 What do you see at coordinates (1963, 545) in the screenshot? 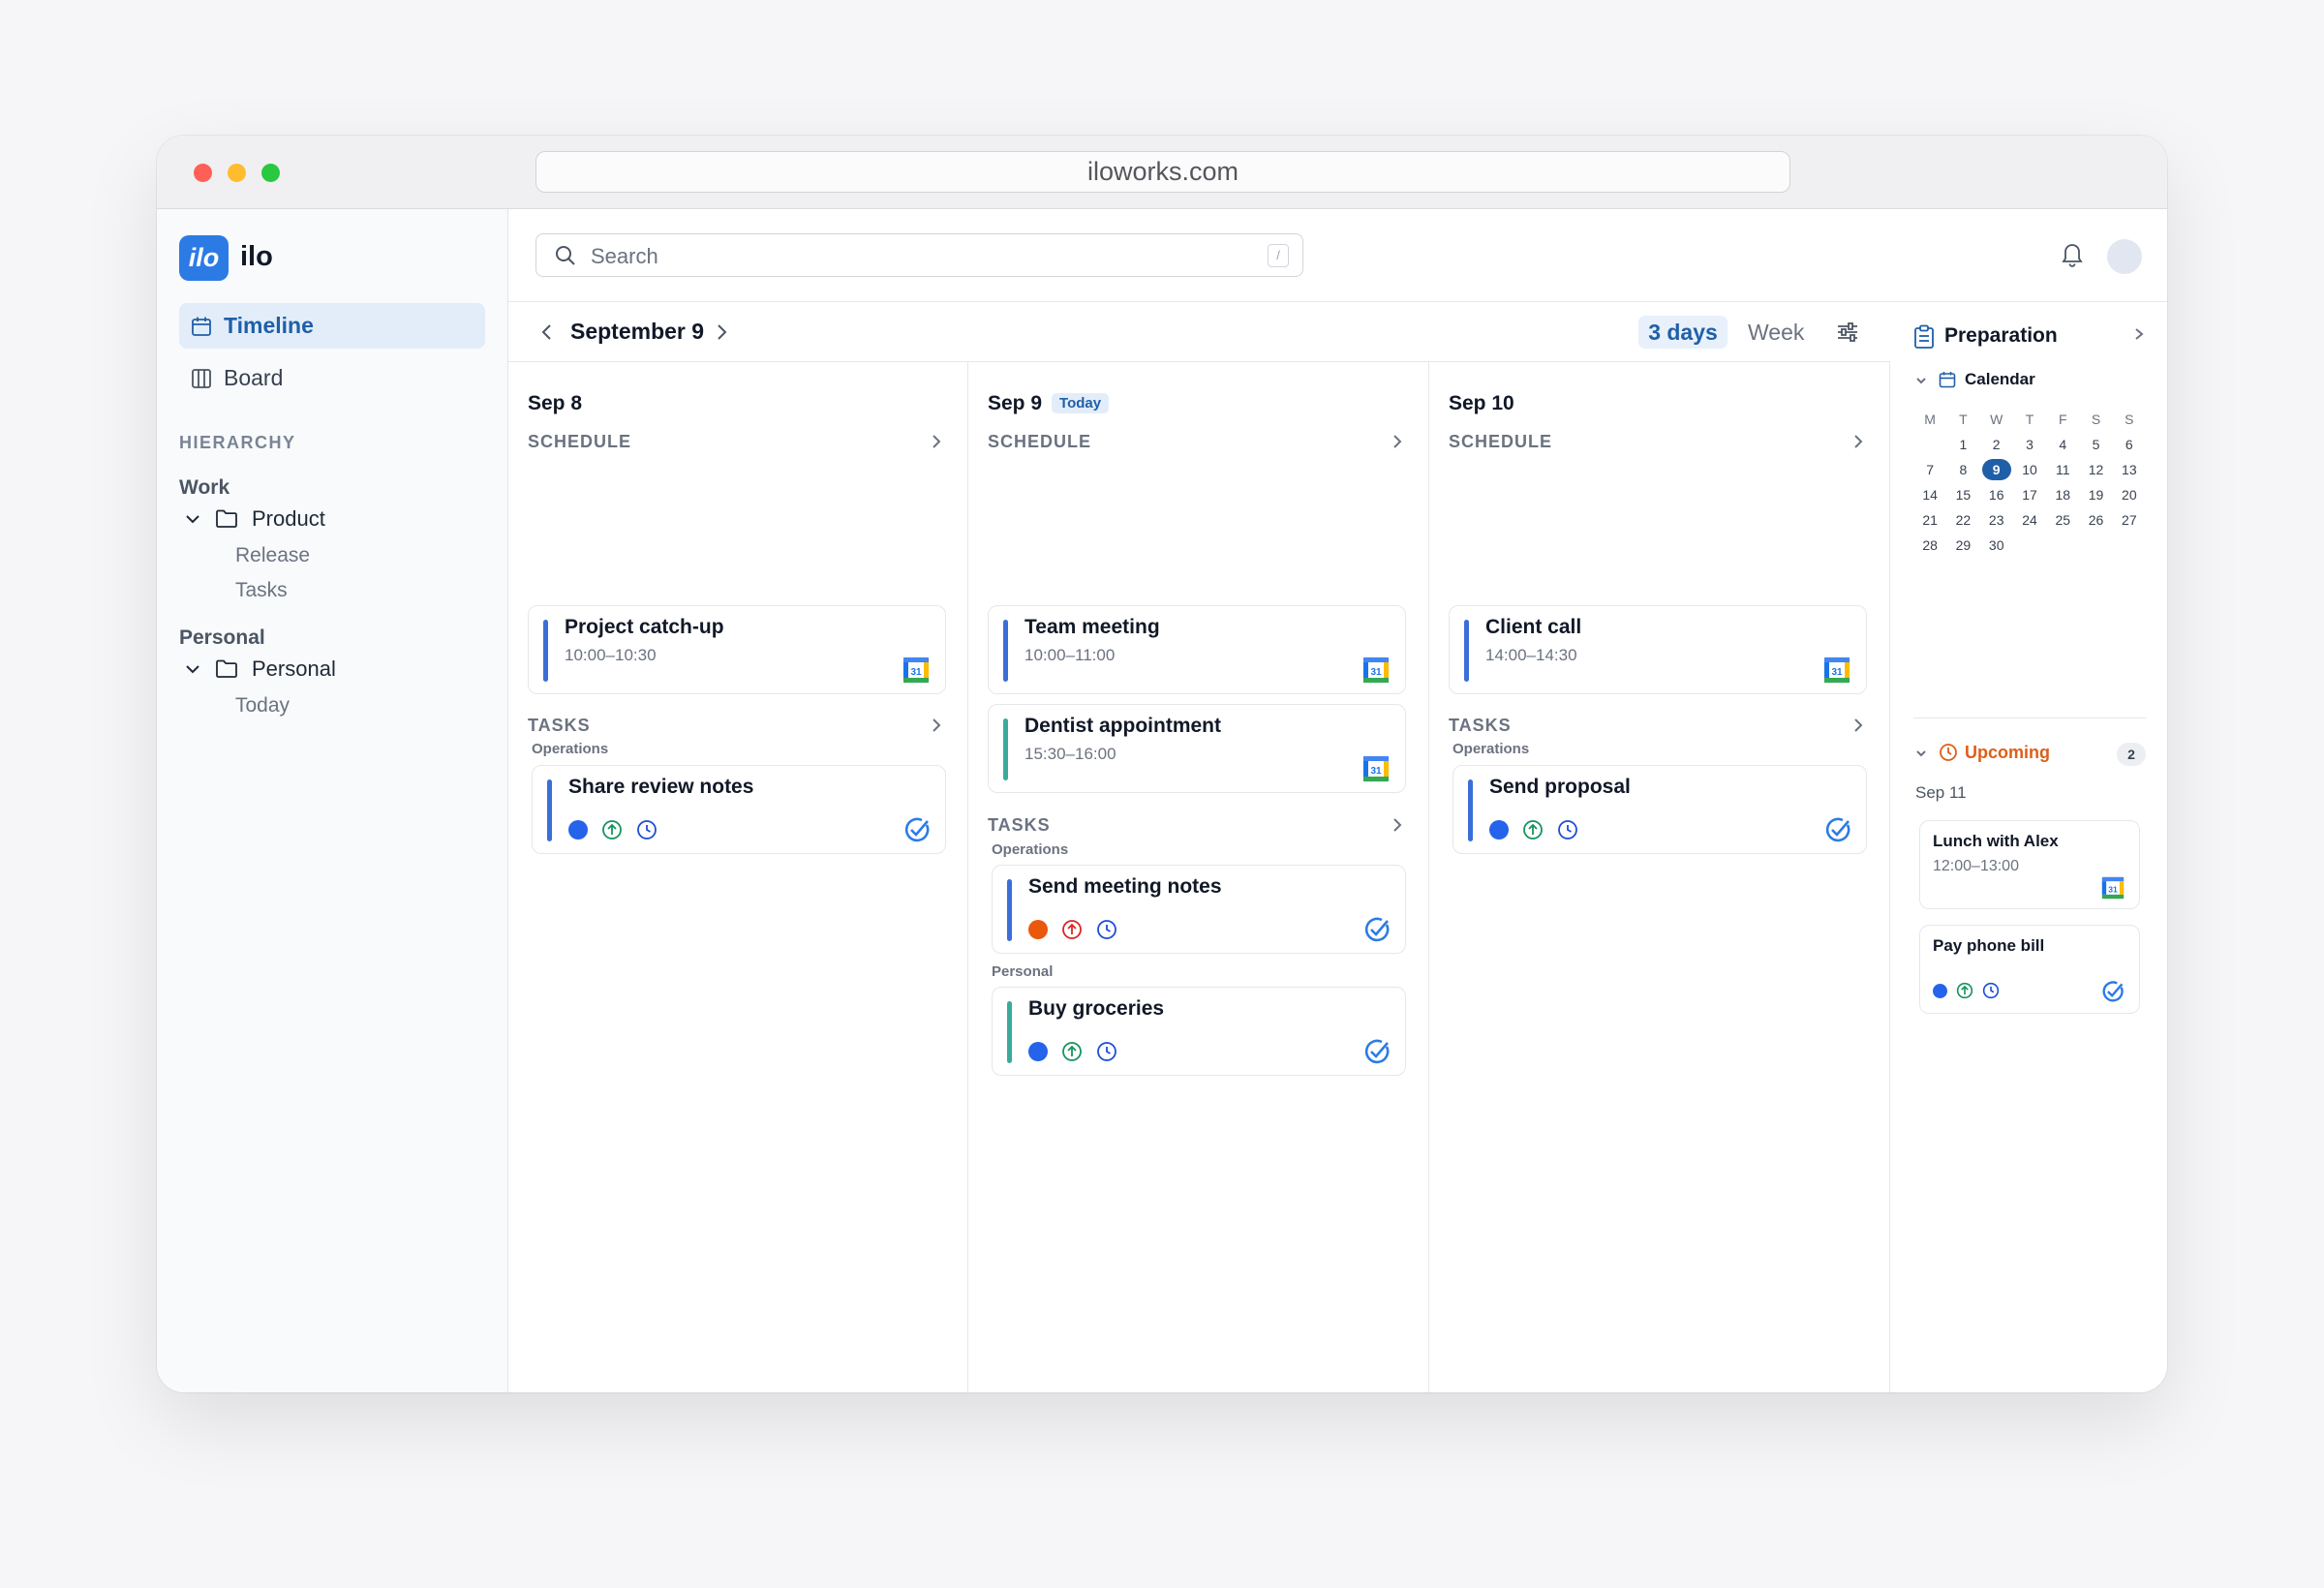
I see `calendar-day: 29` at bounding box center [1963, 545].